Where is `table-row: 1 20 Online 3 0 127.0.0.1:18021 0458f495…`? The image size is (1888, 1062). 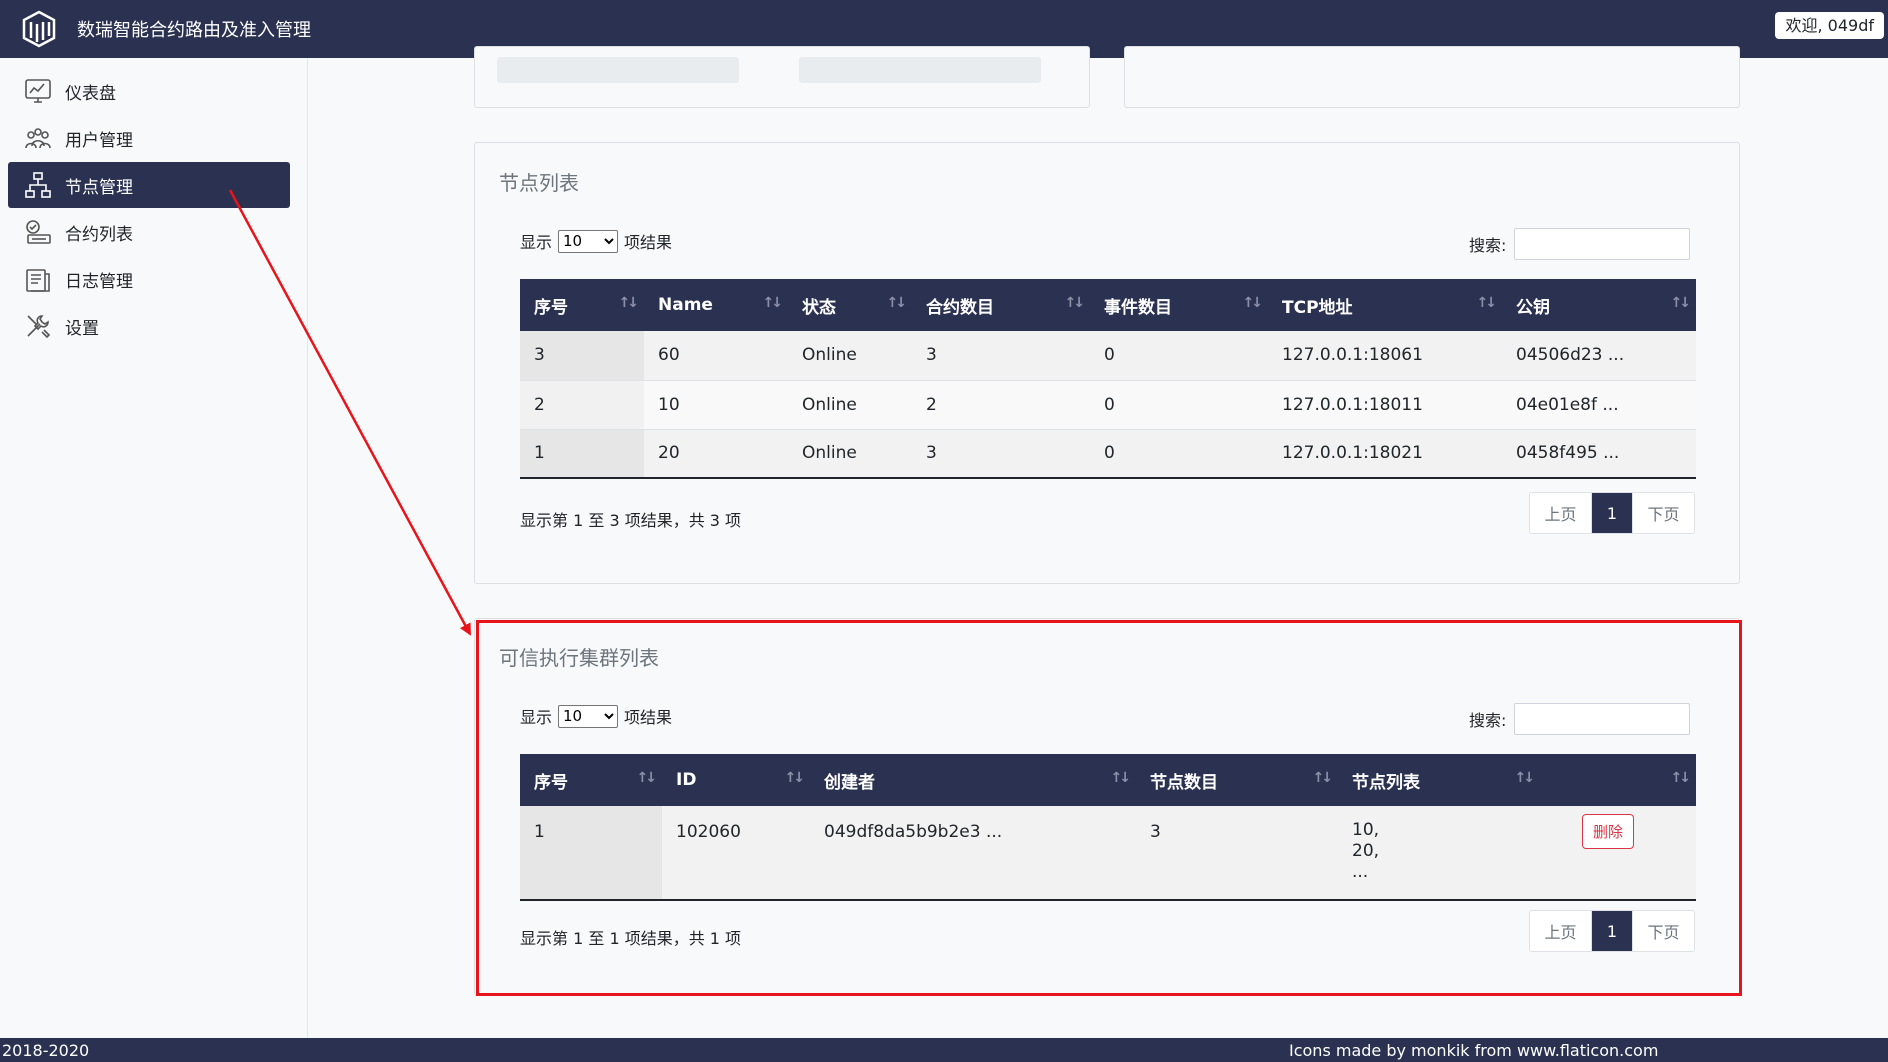 table-row: 1 20 Online 3 0 127.0.0.1:18021 0458f495… is located at coordinates (1108, 454).